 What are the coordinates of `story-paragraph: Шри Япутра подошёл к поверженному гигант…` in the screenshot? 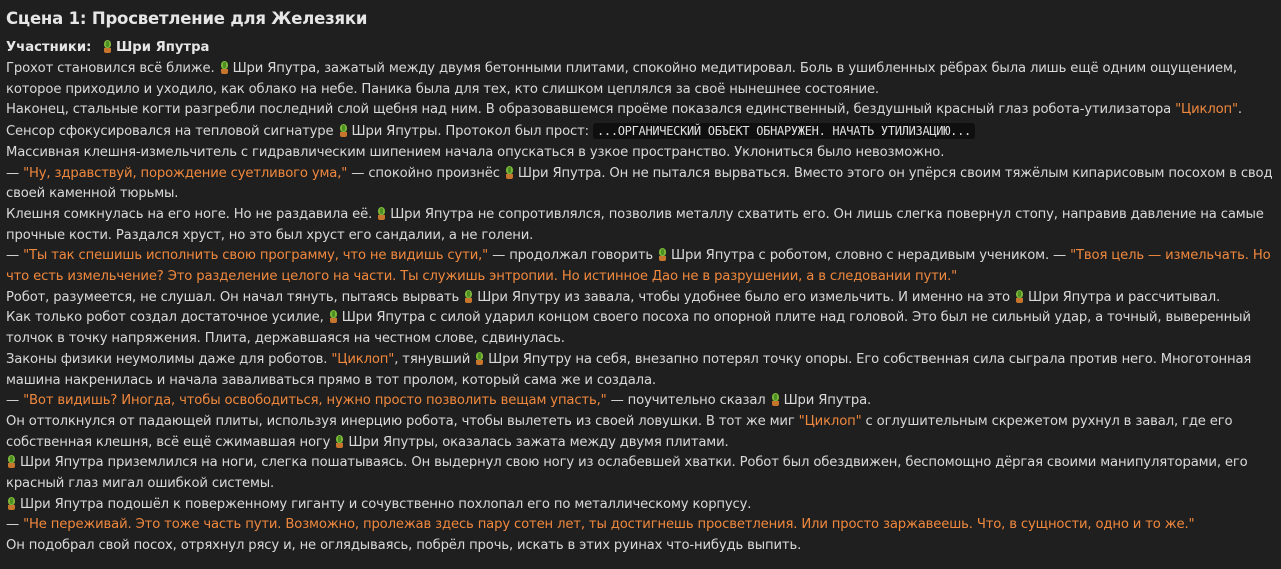 It's located at (640, 505).